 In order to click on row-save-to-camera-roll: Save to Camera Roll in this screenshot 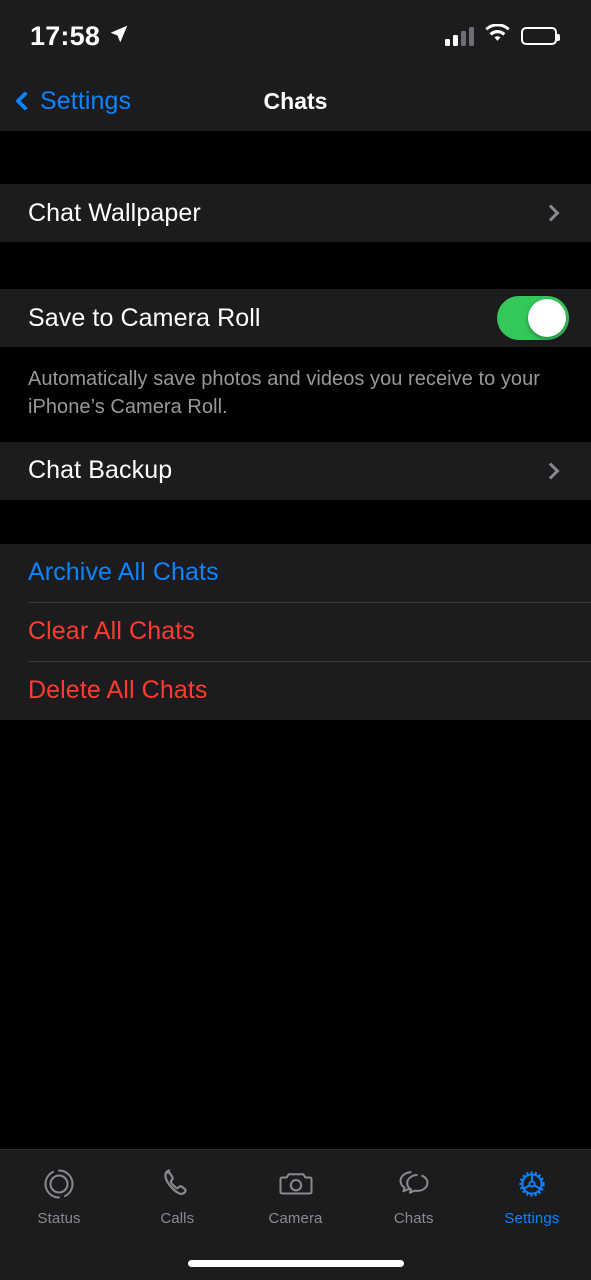, I will do `click(295, 318)`.